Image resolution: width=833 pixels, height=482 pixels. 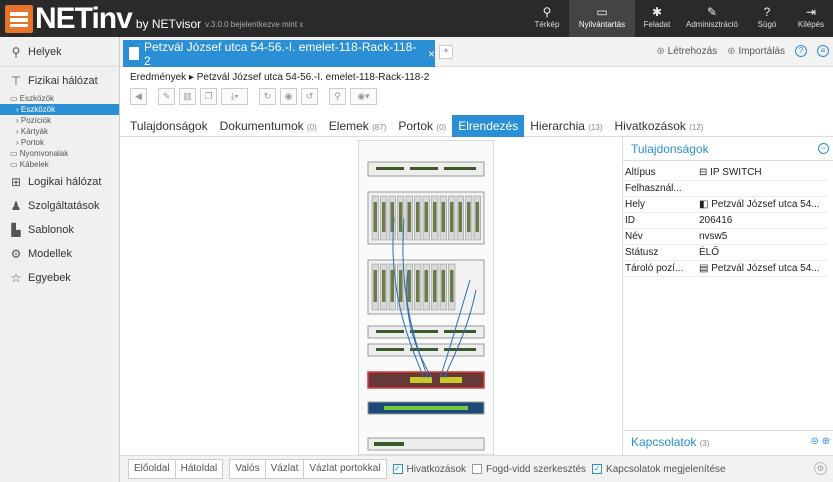 I want to click on rack-diagram, so click(x=426, y=297).